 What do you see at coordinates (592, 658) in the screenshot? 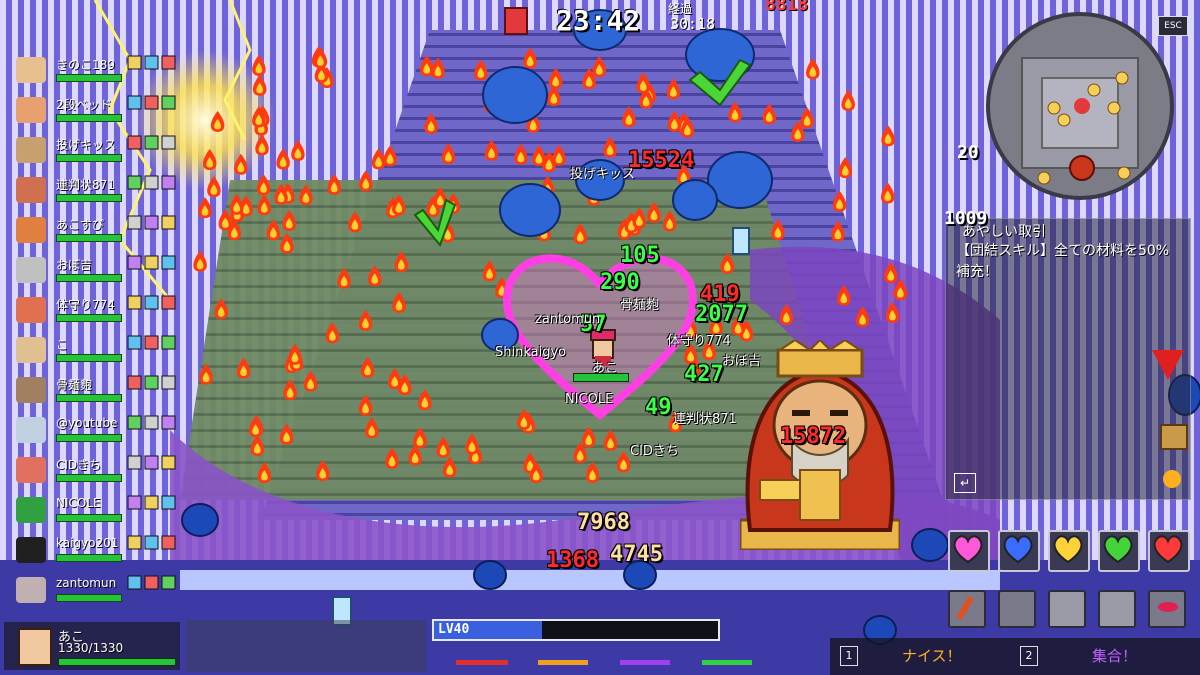
I see `weapon-cooldown-bars` at bounding box center [592, 658].